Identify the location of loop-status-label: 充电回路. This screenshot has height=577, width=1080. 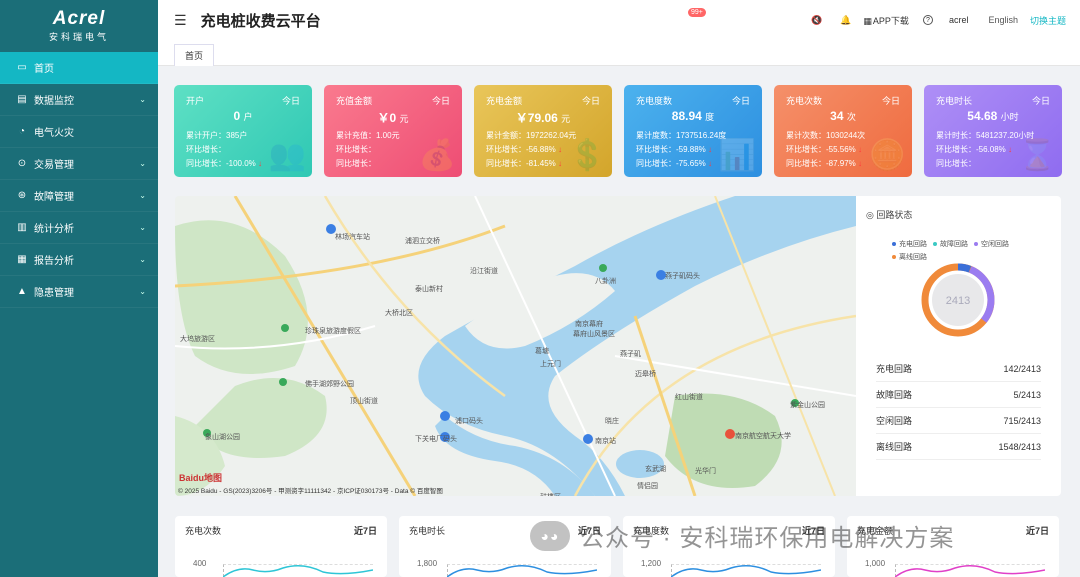
(894, 369).